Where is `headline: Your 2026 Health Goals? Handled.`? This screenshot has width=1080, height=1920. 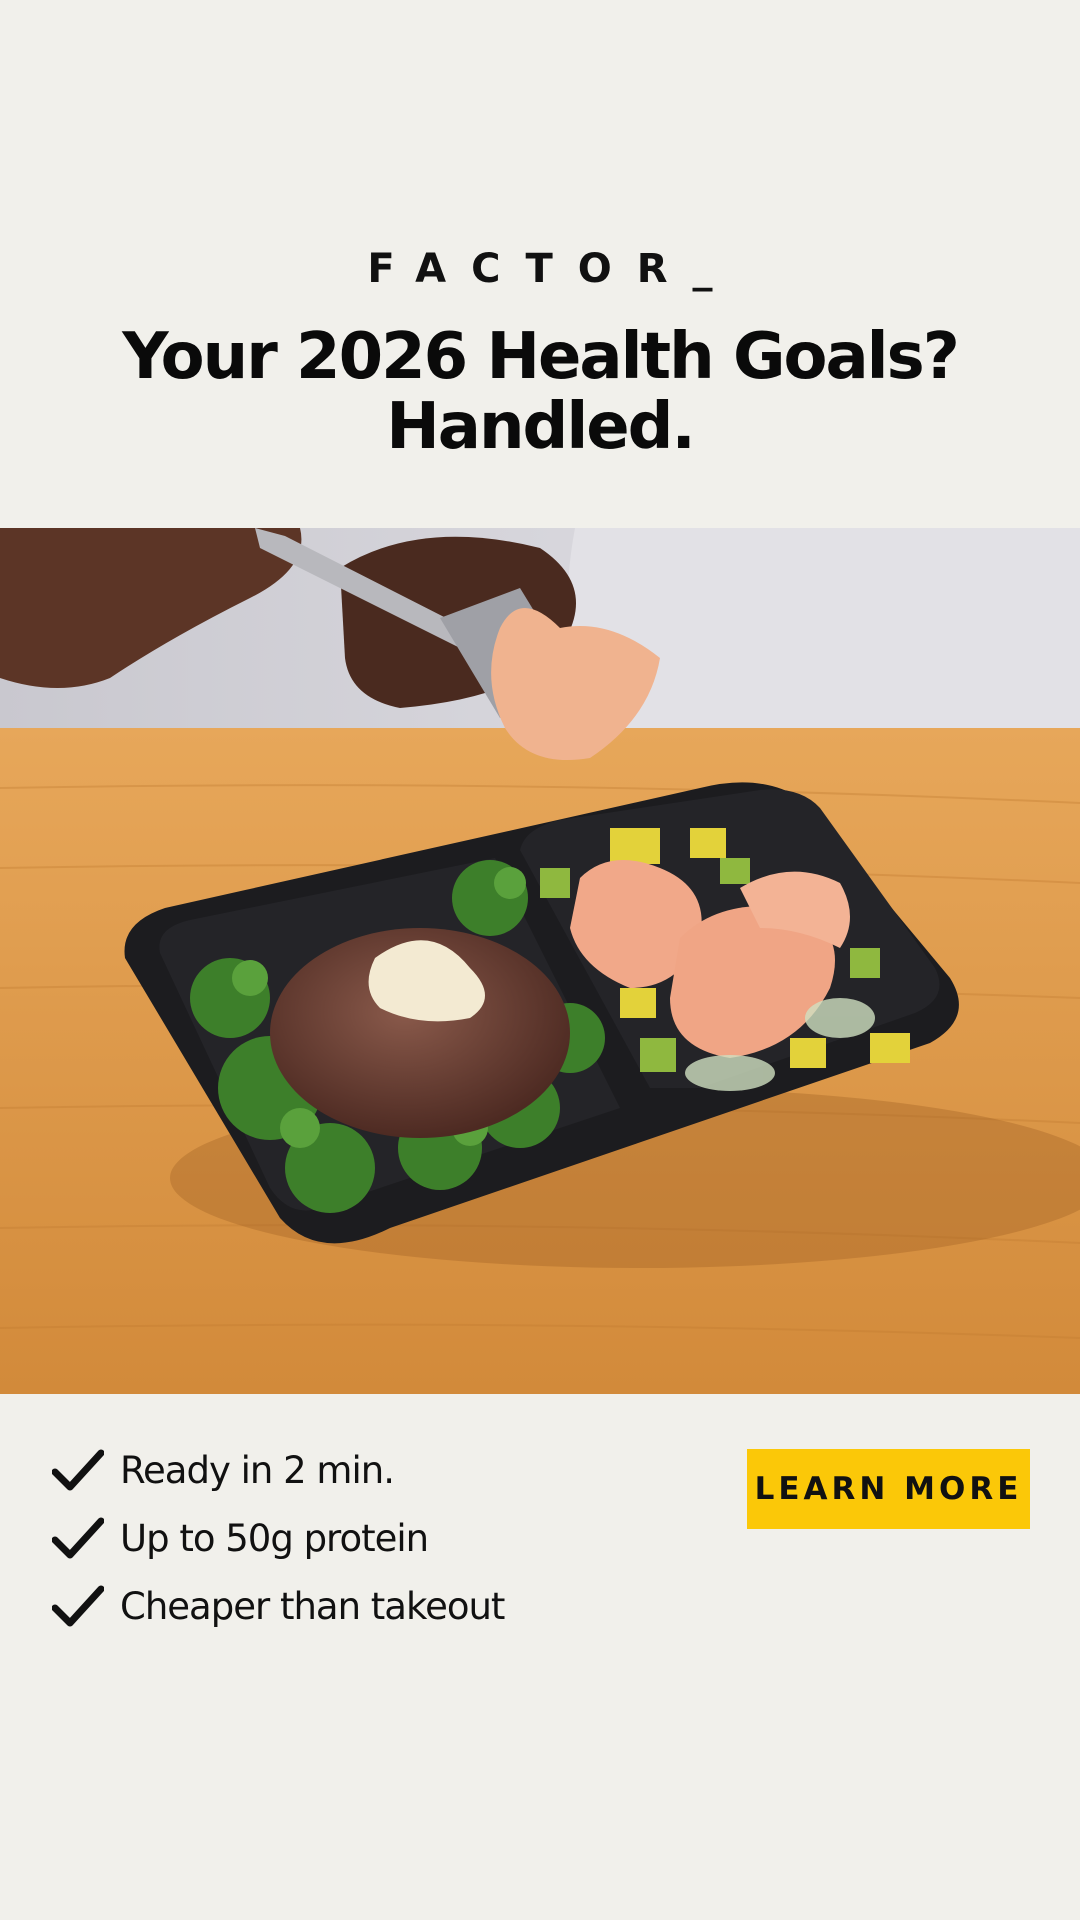
headline: Your 2026 Health Goals? Handled. is located at coordinates (540, 392).